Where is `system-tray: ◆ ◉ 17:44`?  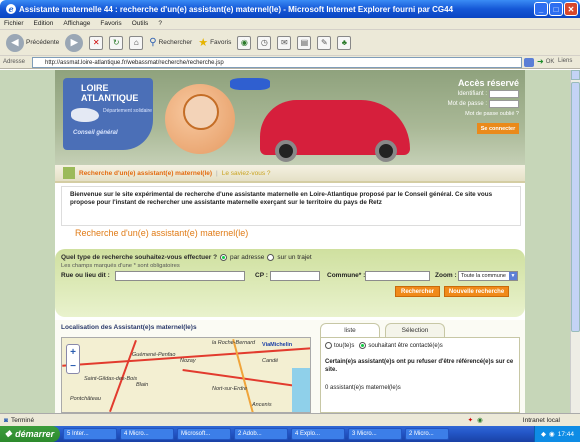 system-tray: ◆ ◉ 17:44 is located at coordinates (557, 434).